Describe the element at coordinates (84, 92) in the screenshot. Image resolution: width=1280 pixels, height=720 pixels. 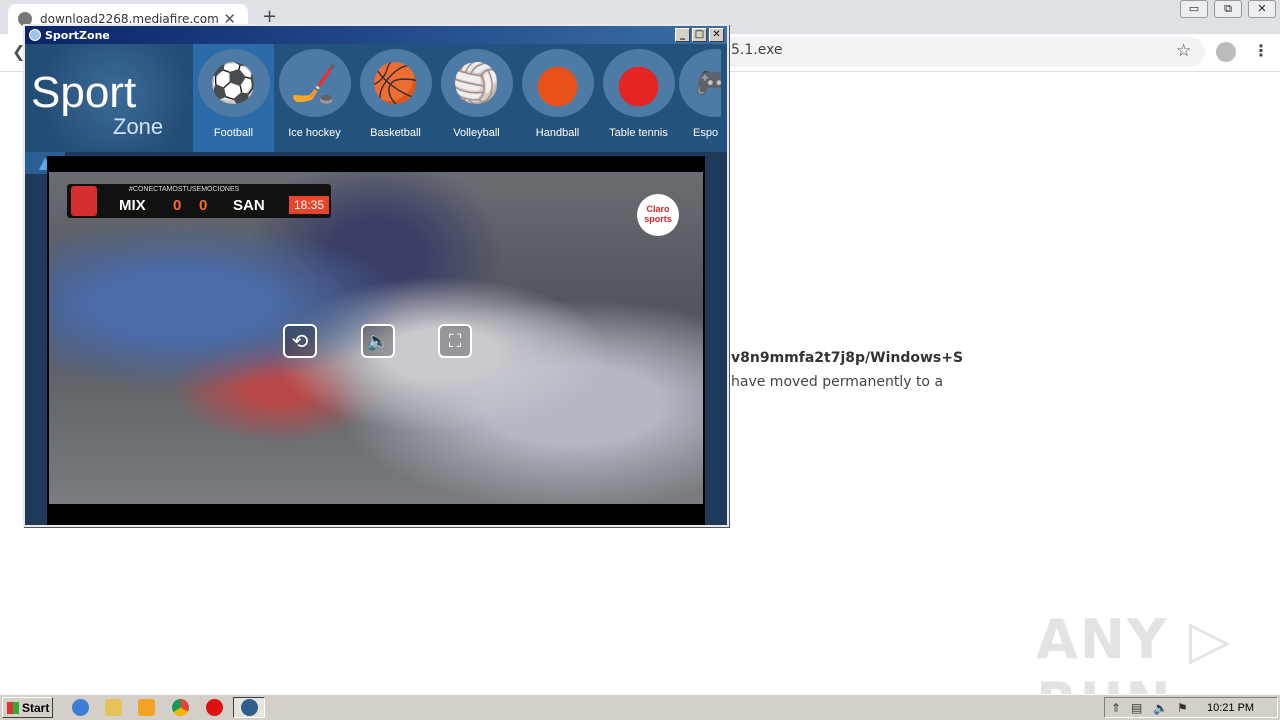
I see `logo-sport-text: Sport` at that location.